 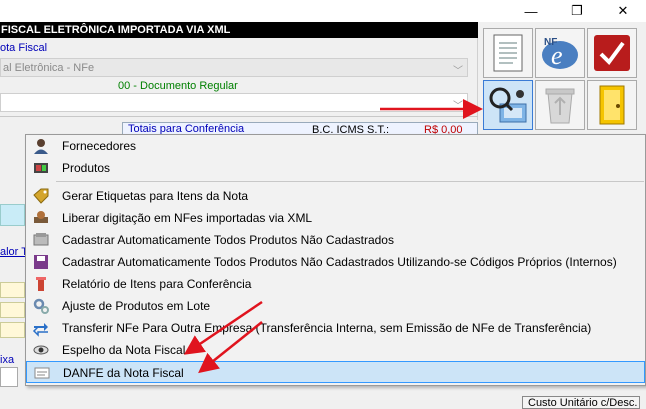 What do you see at coordinates (230, 347) in the screenshot?
I see `arrow-to-danfe` at bounding box center [230, 347].